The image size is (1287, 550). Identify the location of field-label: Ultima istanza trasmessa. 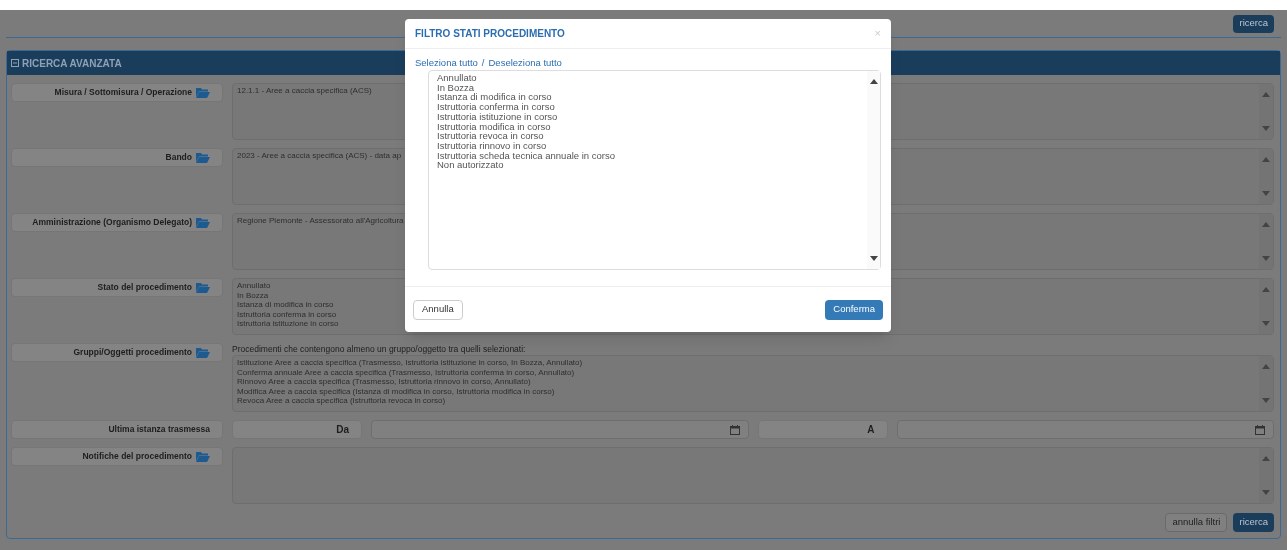
(117, 429).